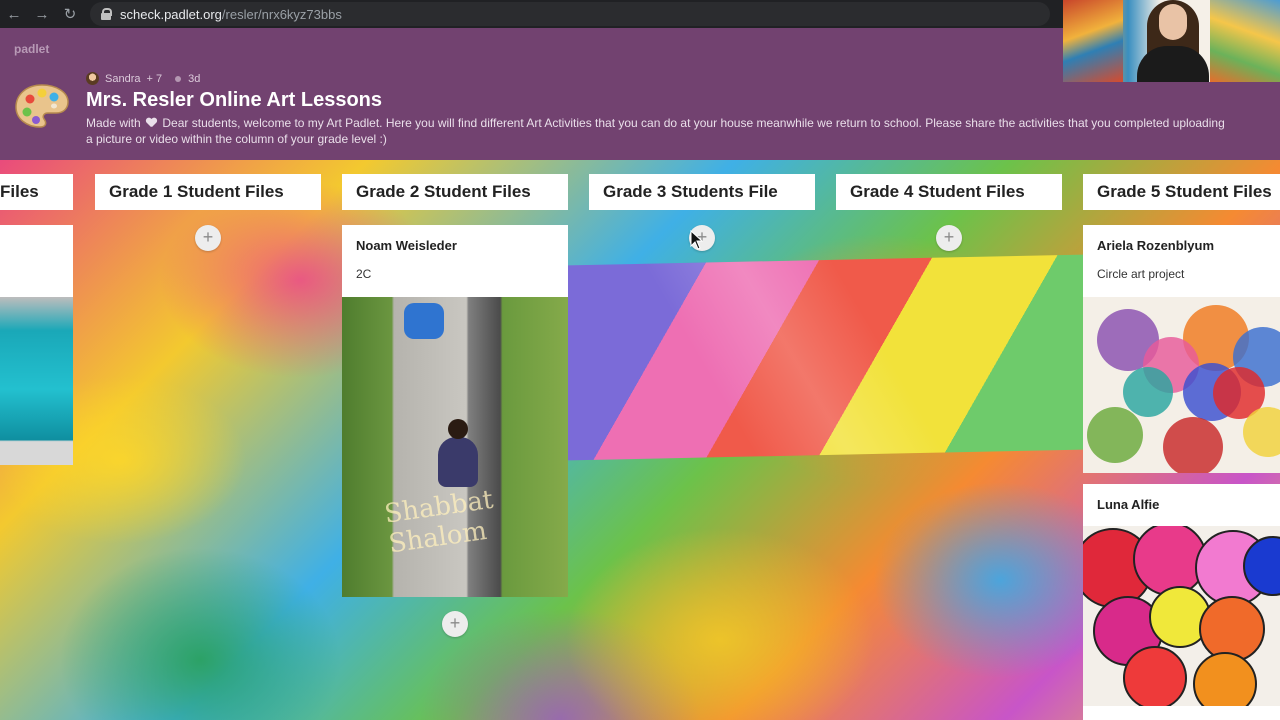 The image size is (1280, 720). What do you see at coordinates (178, 78) in the screenshot?
I see `separator-dot-icon` at bounding box center [178, 78].